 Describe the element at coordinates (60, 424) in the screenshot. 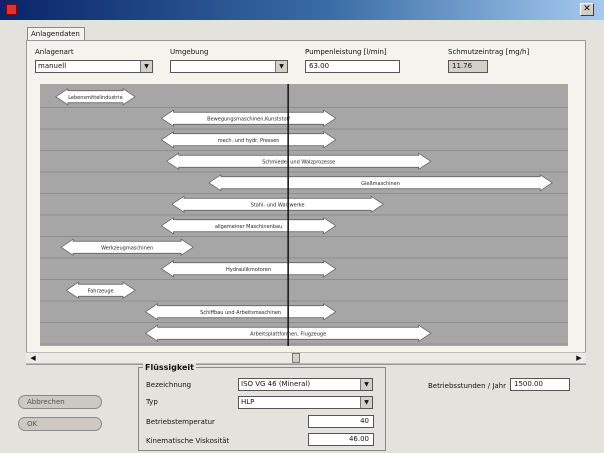

I see `ok-button: OK` at that location.